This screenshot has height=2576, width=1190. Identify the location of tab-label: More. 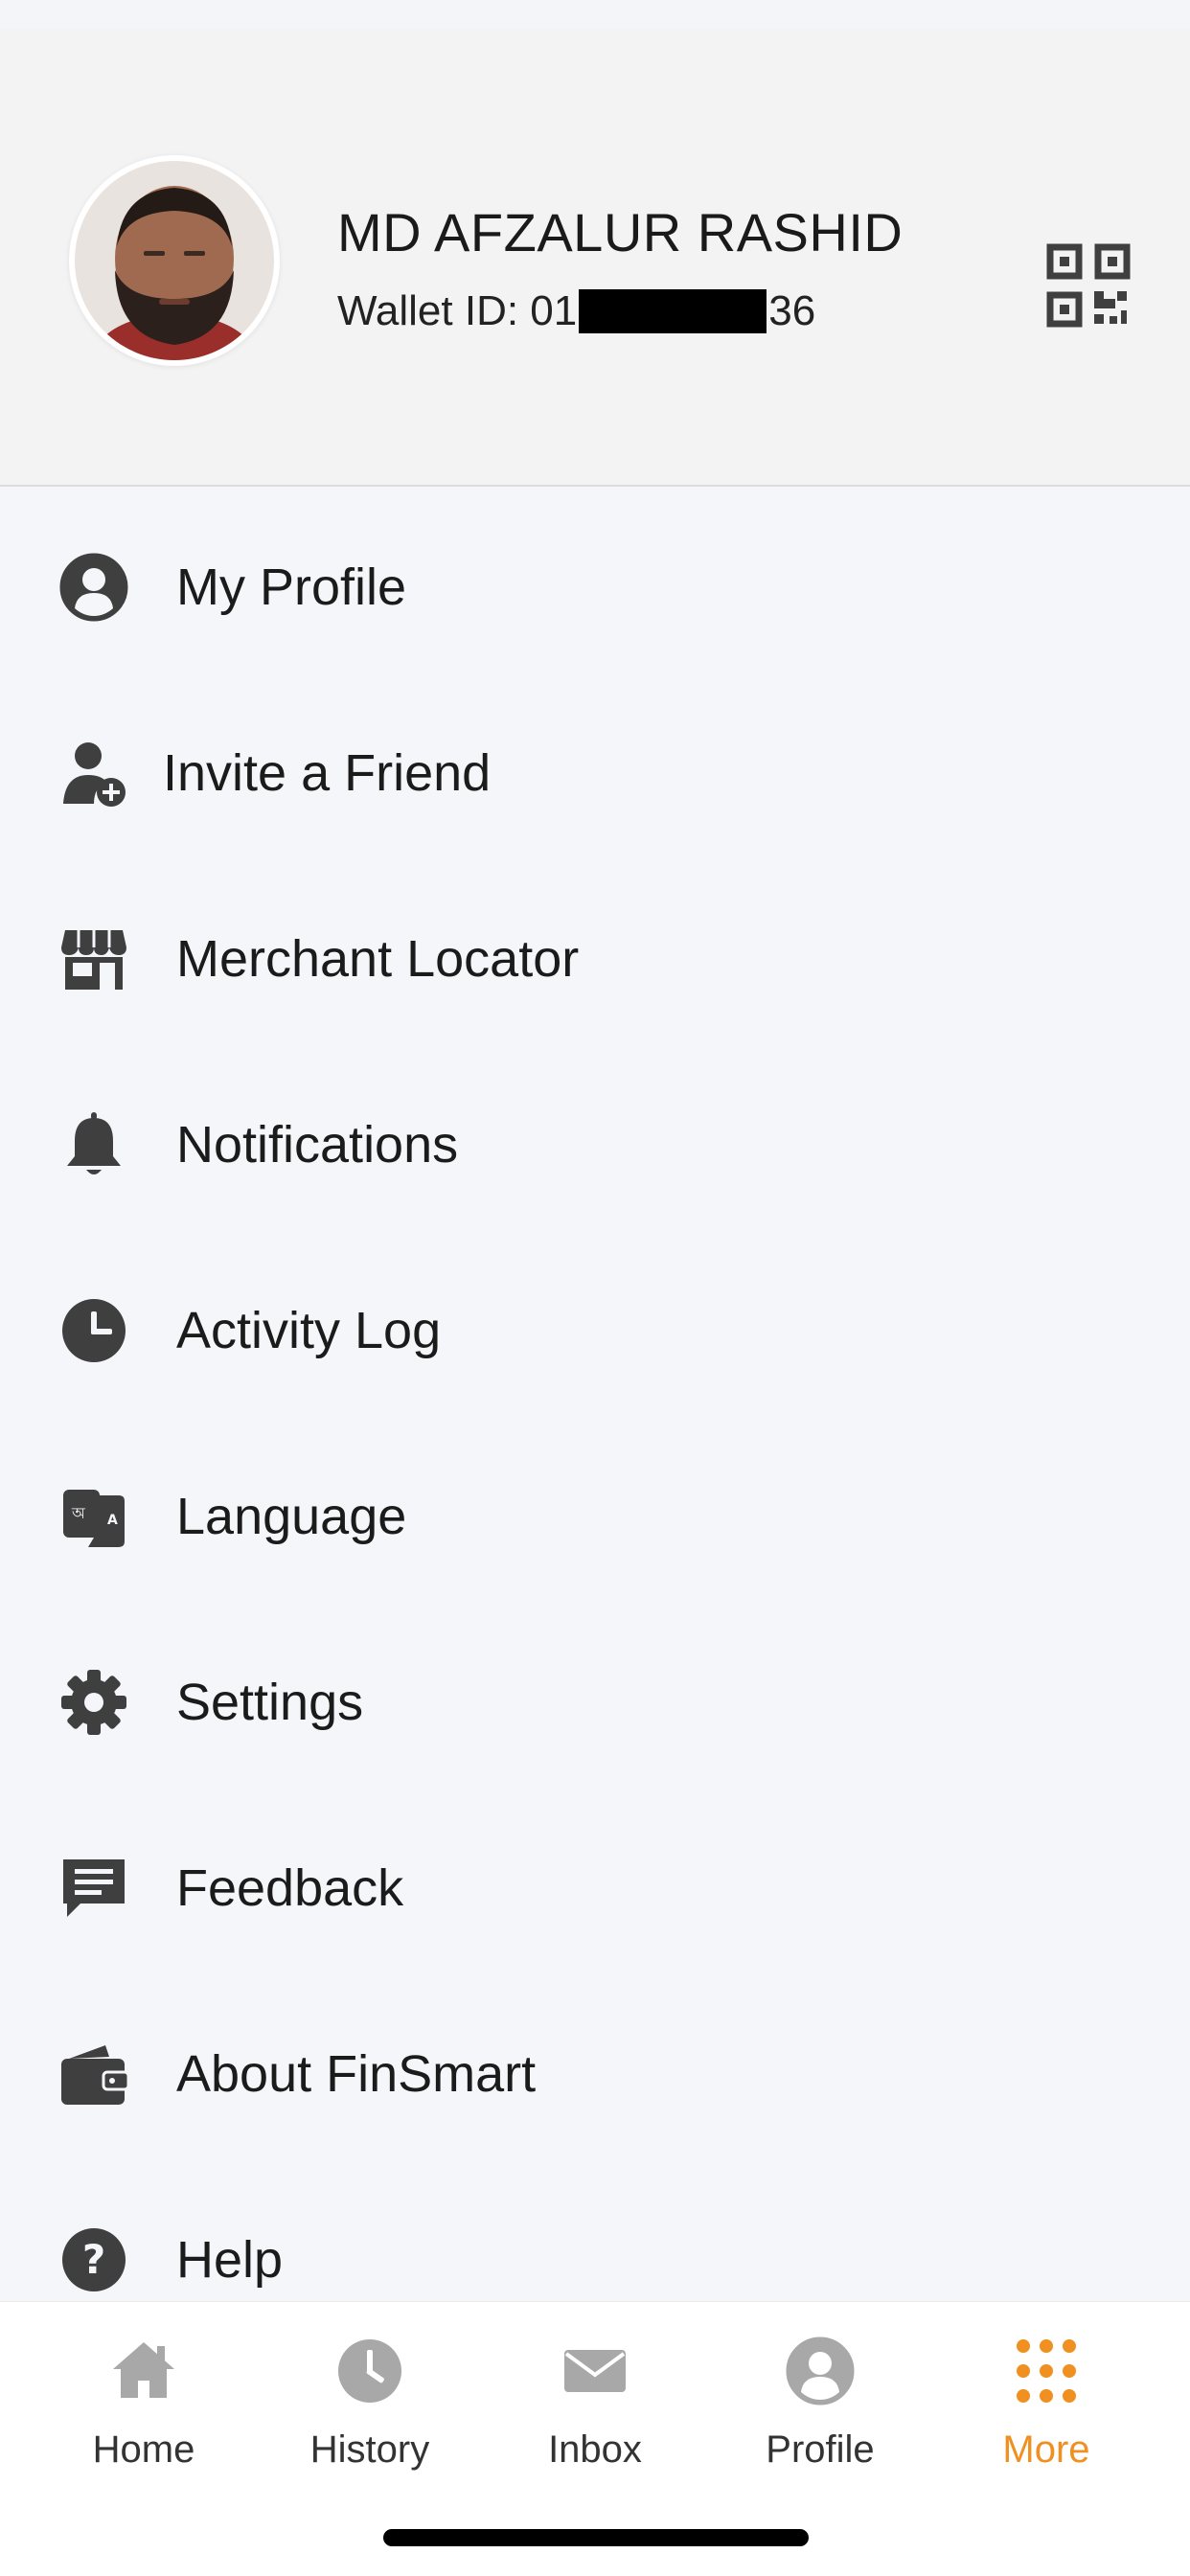
(1046, 2449).